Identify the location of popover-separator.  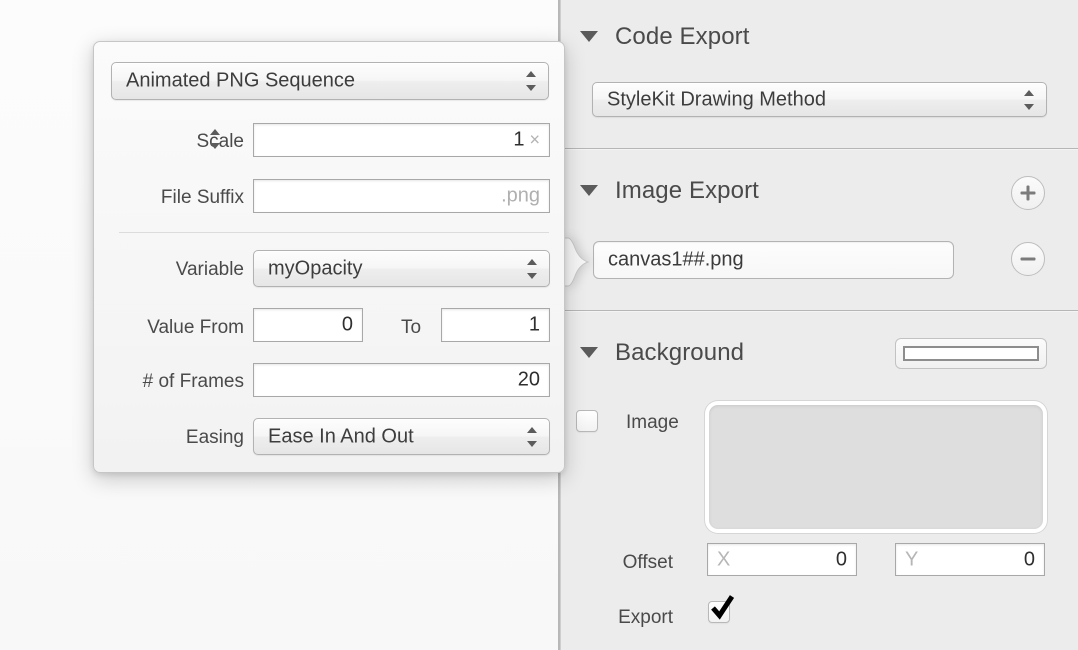
(334, 232).